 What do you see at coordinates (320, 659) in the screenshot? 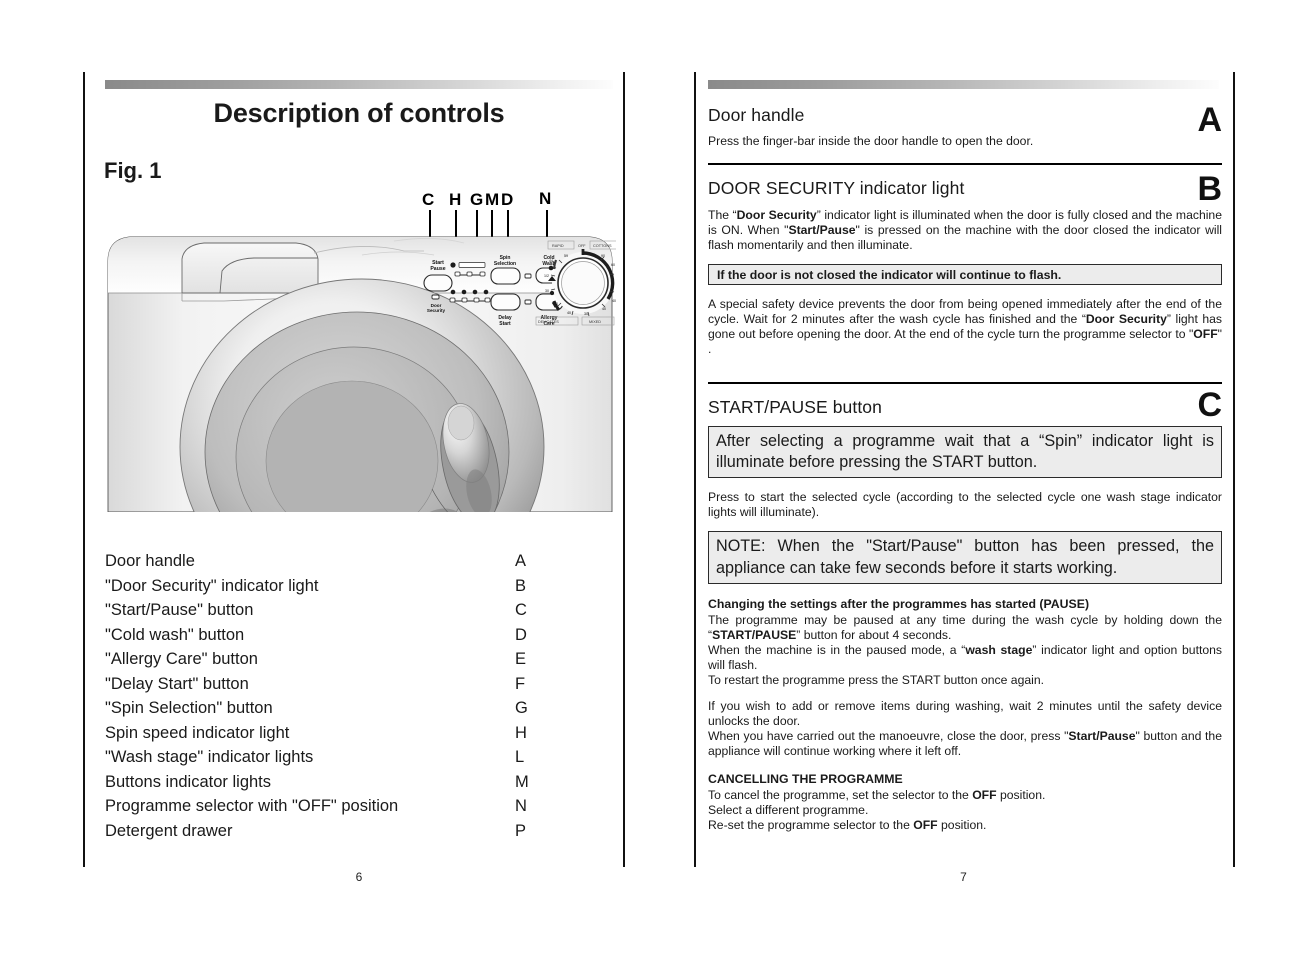
I see `list-item: "Allergy Care" button E` at bounding box center [320, 659].